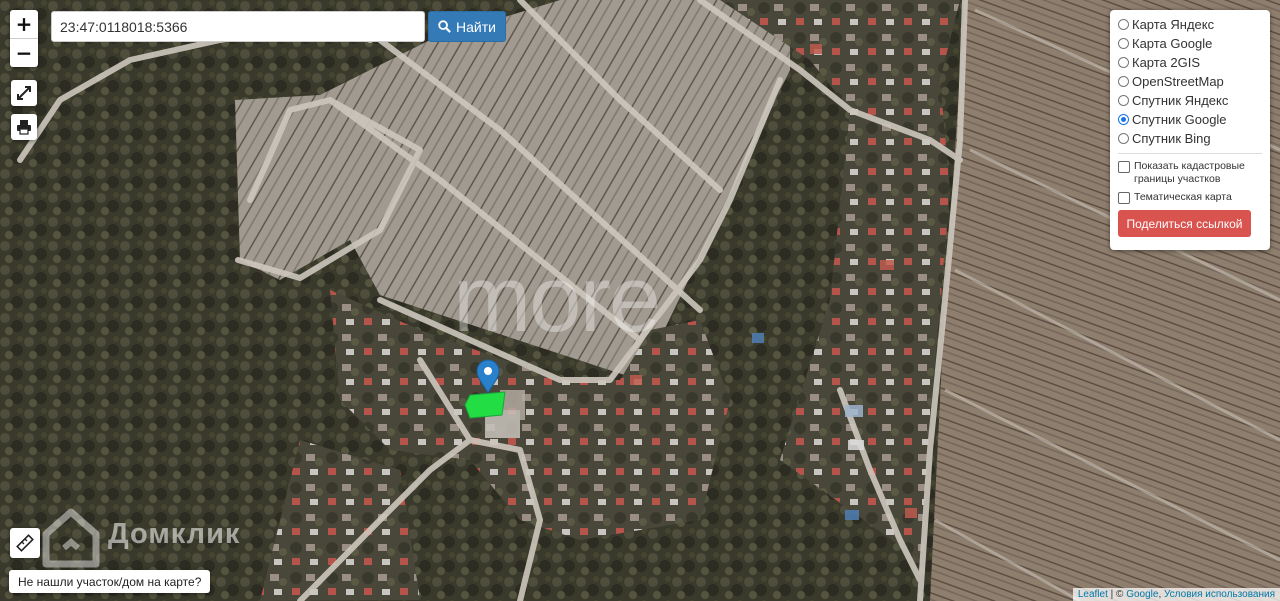  Describe the element at coordinates (24, 24) in the screenshot. I see `zoom-in-button: +` at that location.